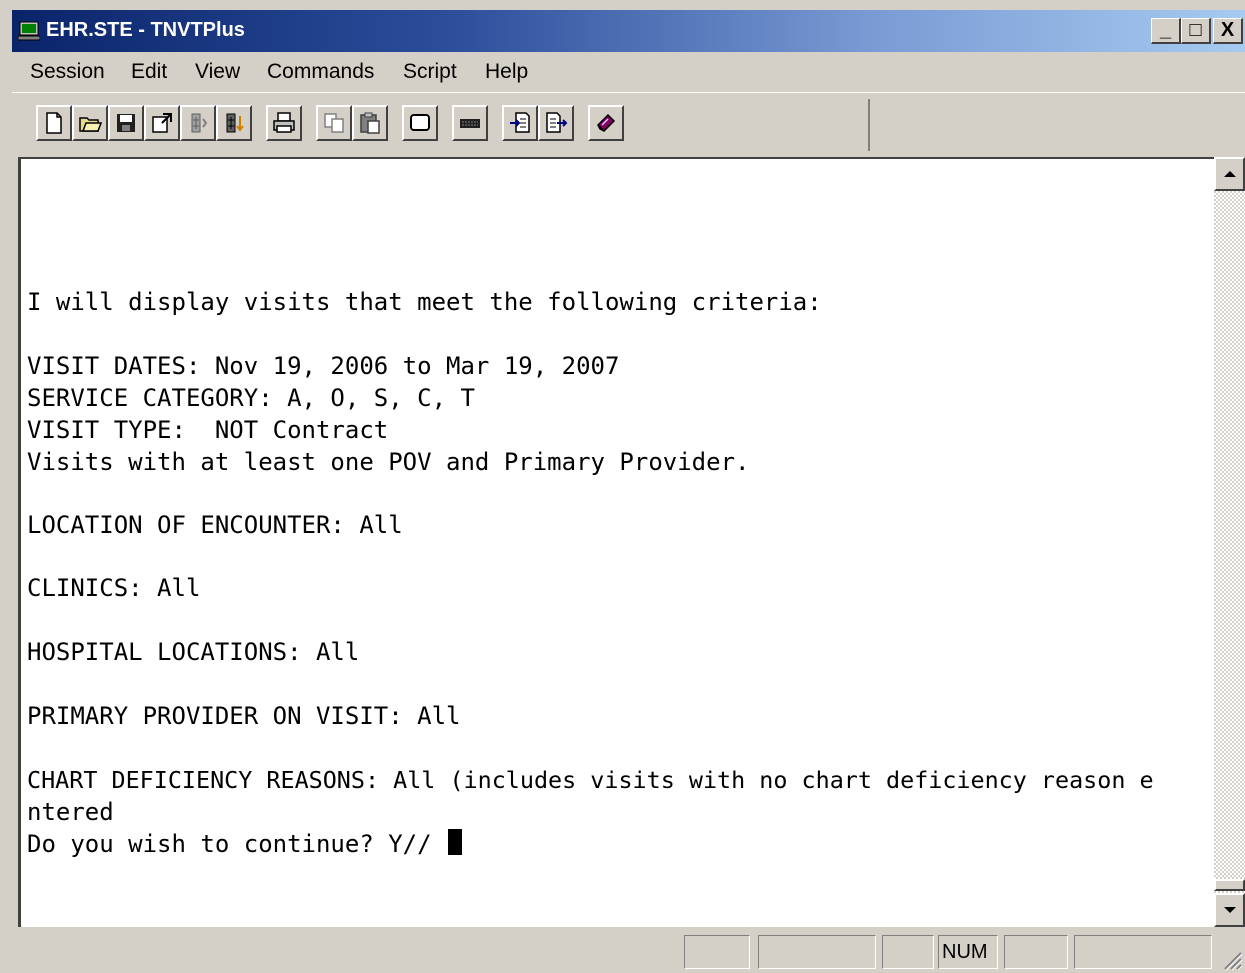 This screenshot has width=1245, height=973. What do you see at coordinates (455, 842) in the screenshot?
I see `text-cursor` at bounding box center [455, 842].